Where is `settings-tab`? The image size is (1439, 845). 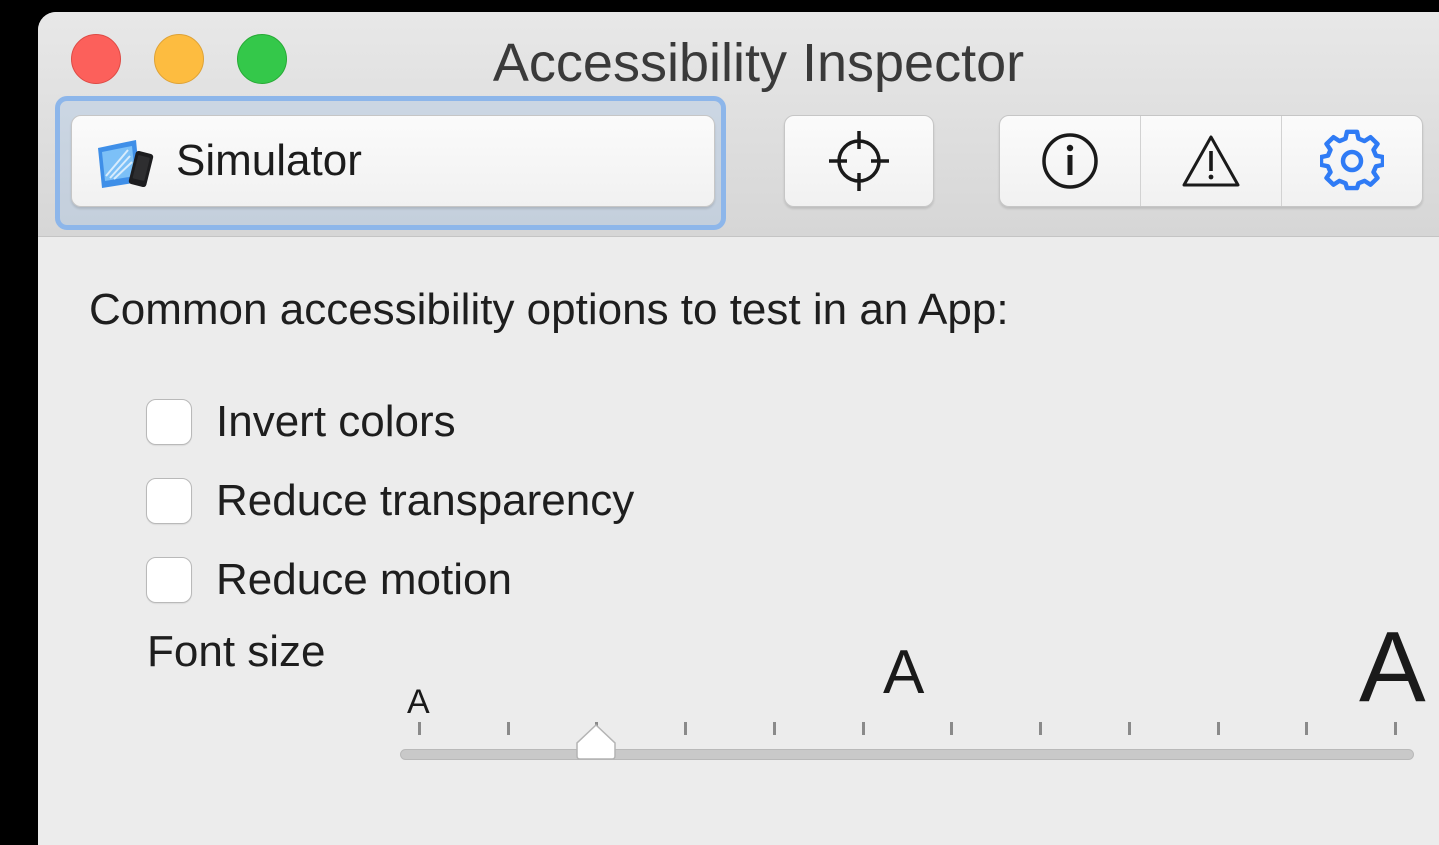
settings-tab is located at coordinates (1352, 161).